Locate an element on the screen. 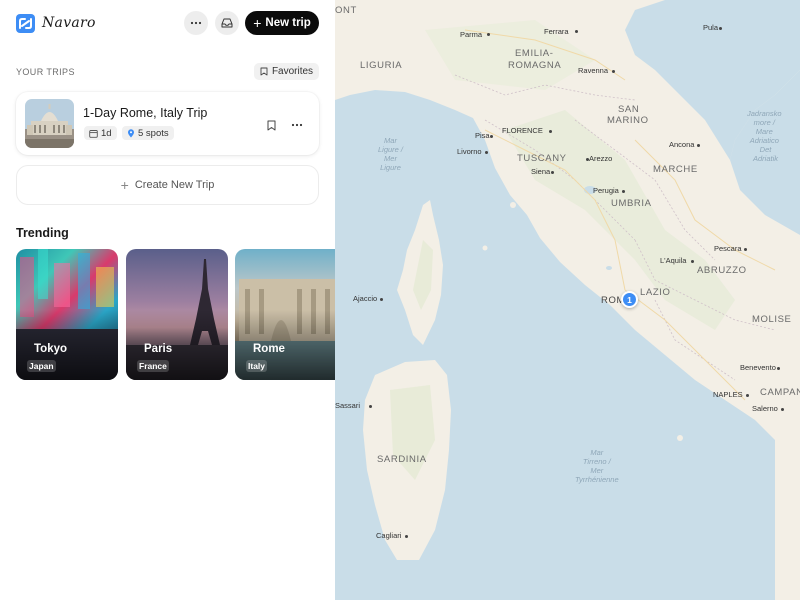 This screenshot has height=600, width=800. map-city-label: NAPLES is located at coordinates (728, 394).